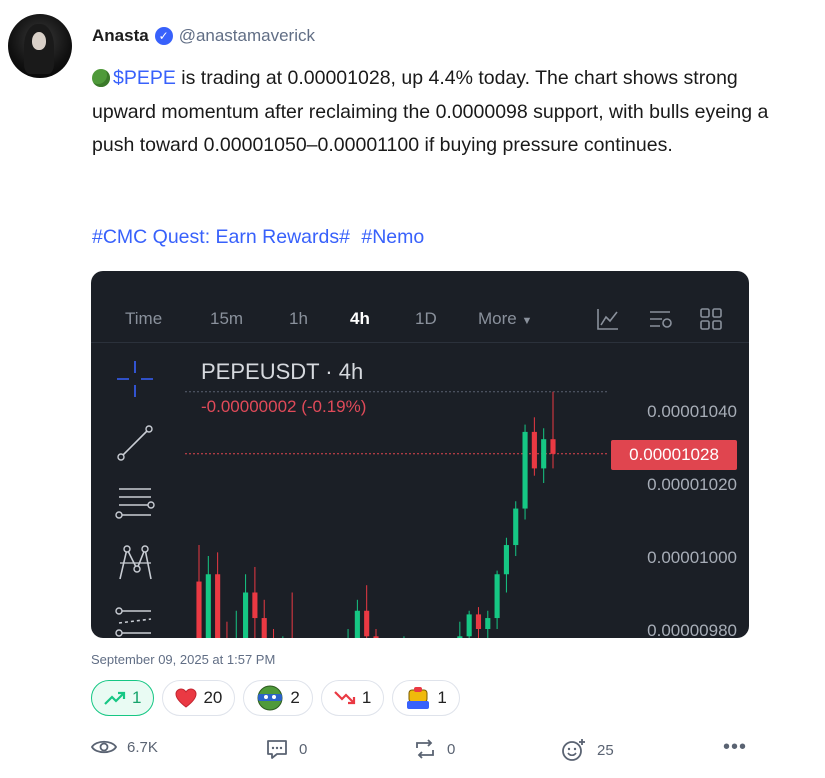 Image resolution: width=825 pixels, height=778 pixels. I want to click on y-tick-label: 0.00001000, so click(692, 557).